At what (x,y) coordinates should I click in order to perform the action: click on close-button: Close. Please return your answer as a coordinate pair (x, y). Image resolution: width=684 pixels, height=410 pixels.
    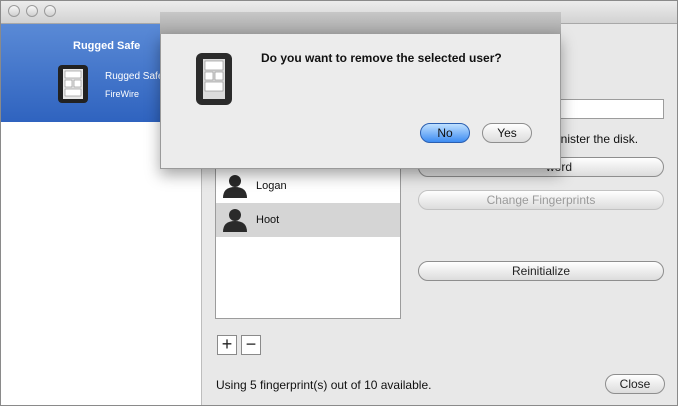
    Looking at the image, I should click on (635, 384).